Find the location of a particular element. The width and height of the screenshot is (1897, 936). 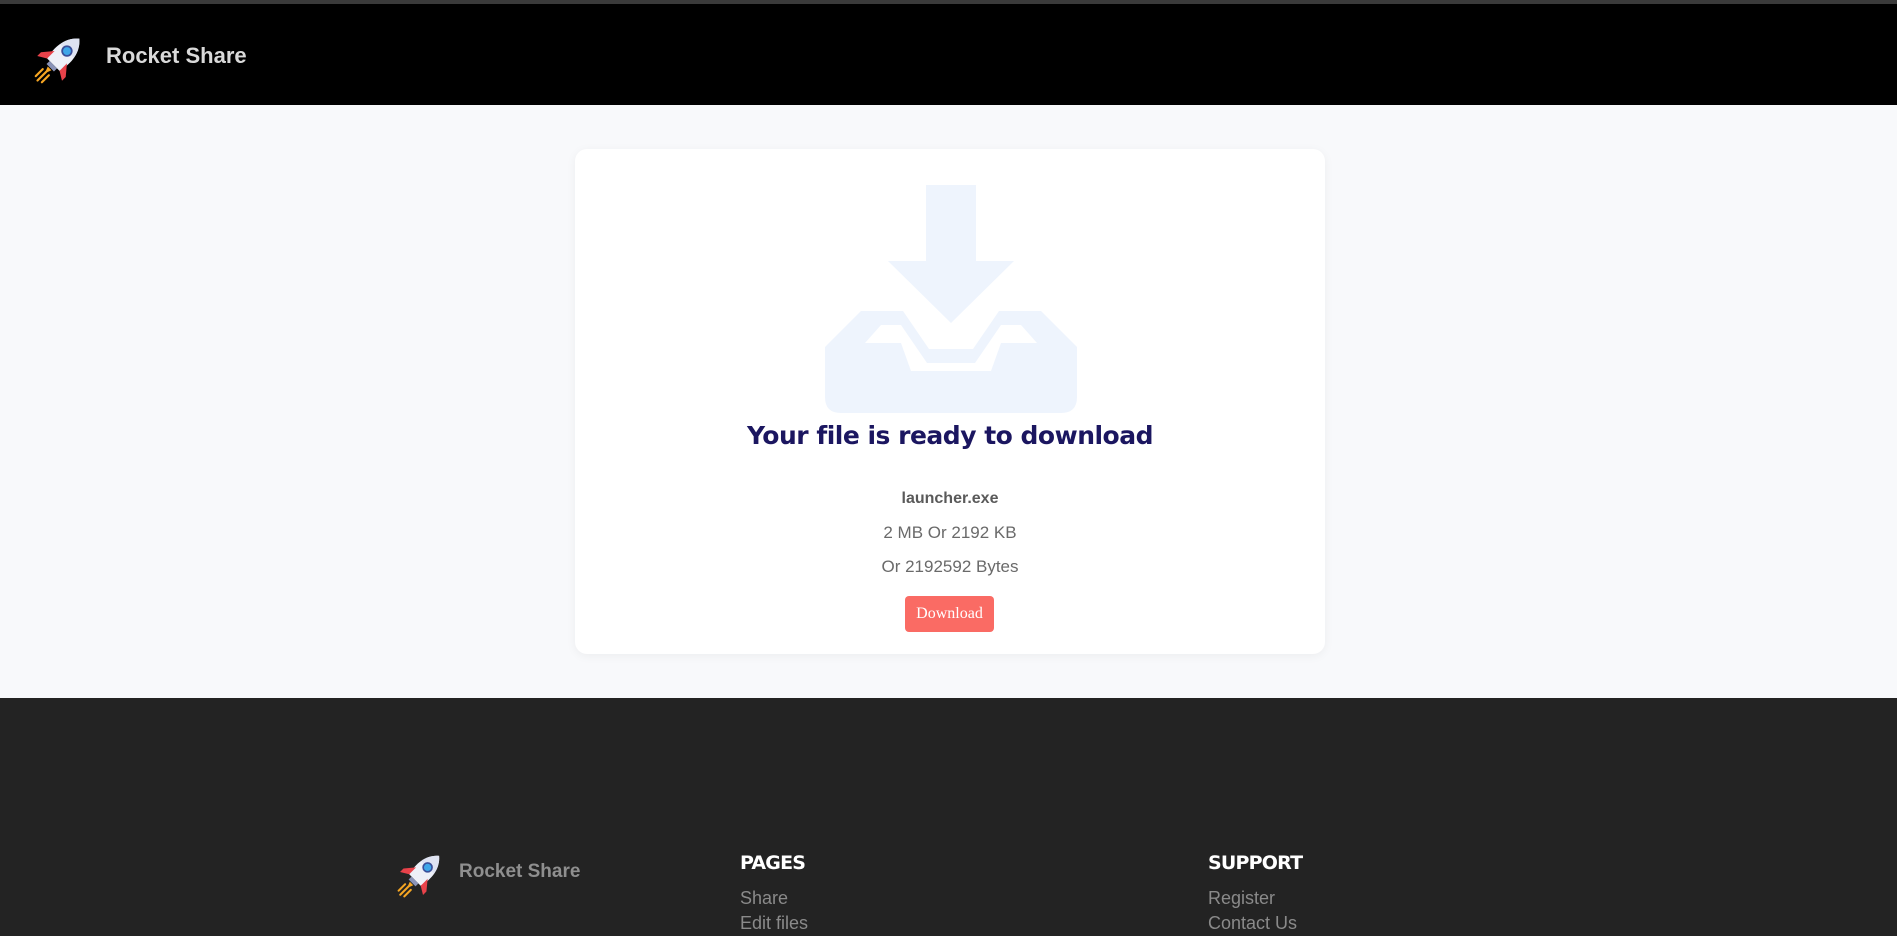

brand-name: Rocket Share is located at coordinates (176, 55).